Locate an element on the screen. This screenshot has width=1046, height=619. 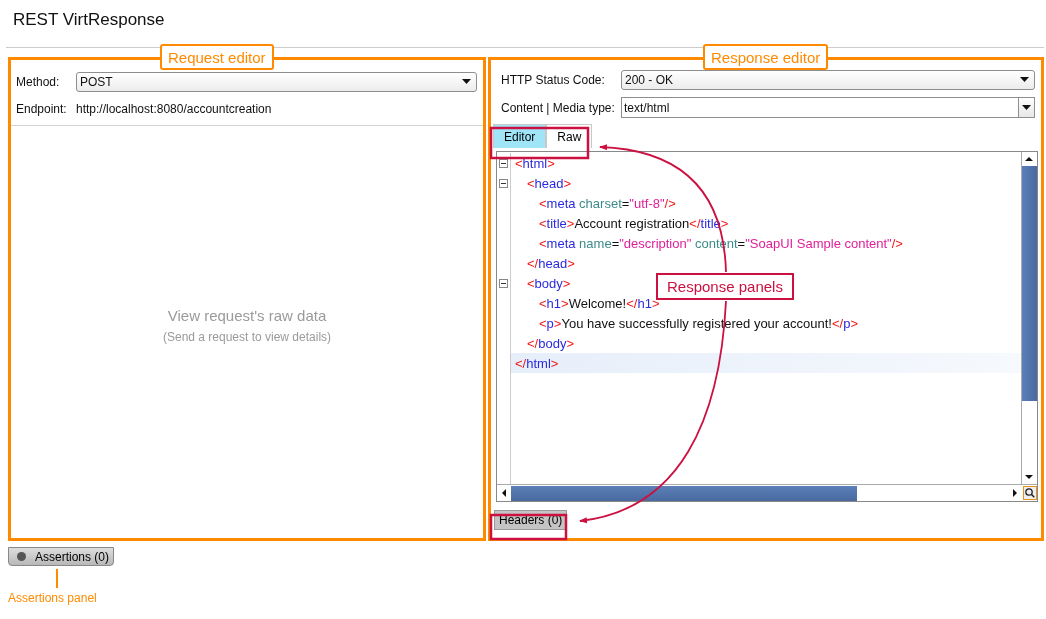
callout-label: Request editor is located at coordinates (217, 57).